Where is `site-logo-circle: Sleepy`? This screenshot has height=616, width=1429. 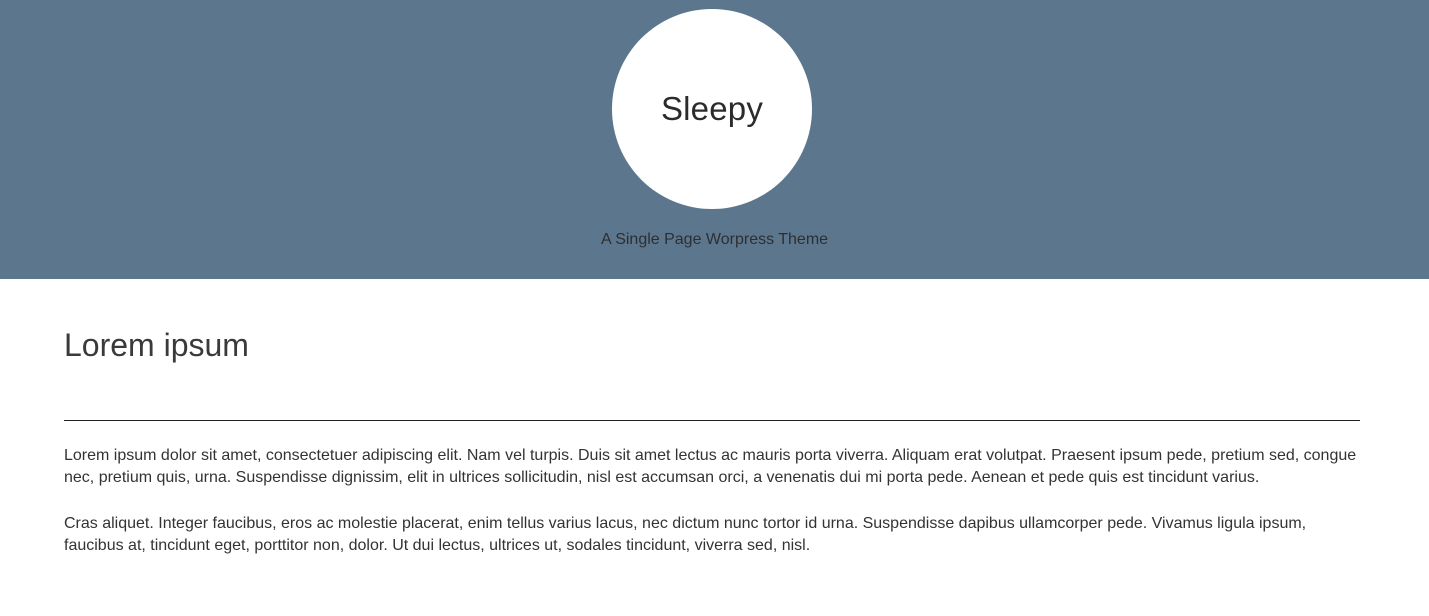
site-logo-circle: Sleepy is located at coordinates (712, 109).